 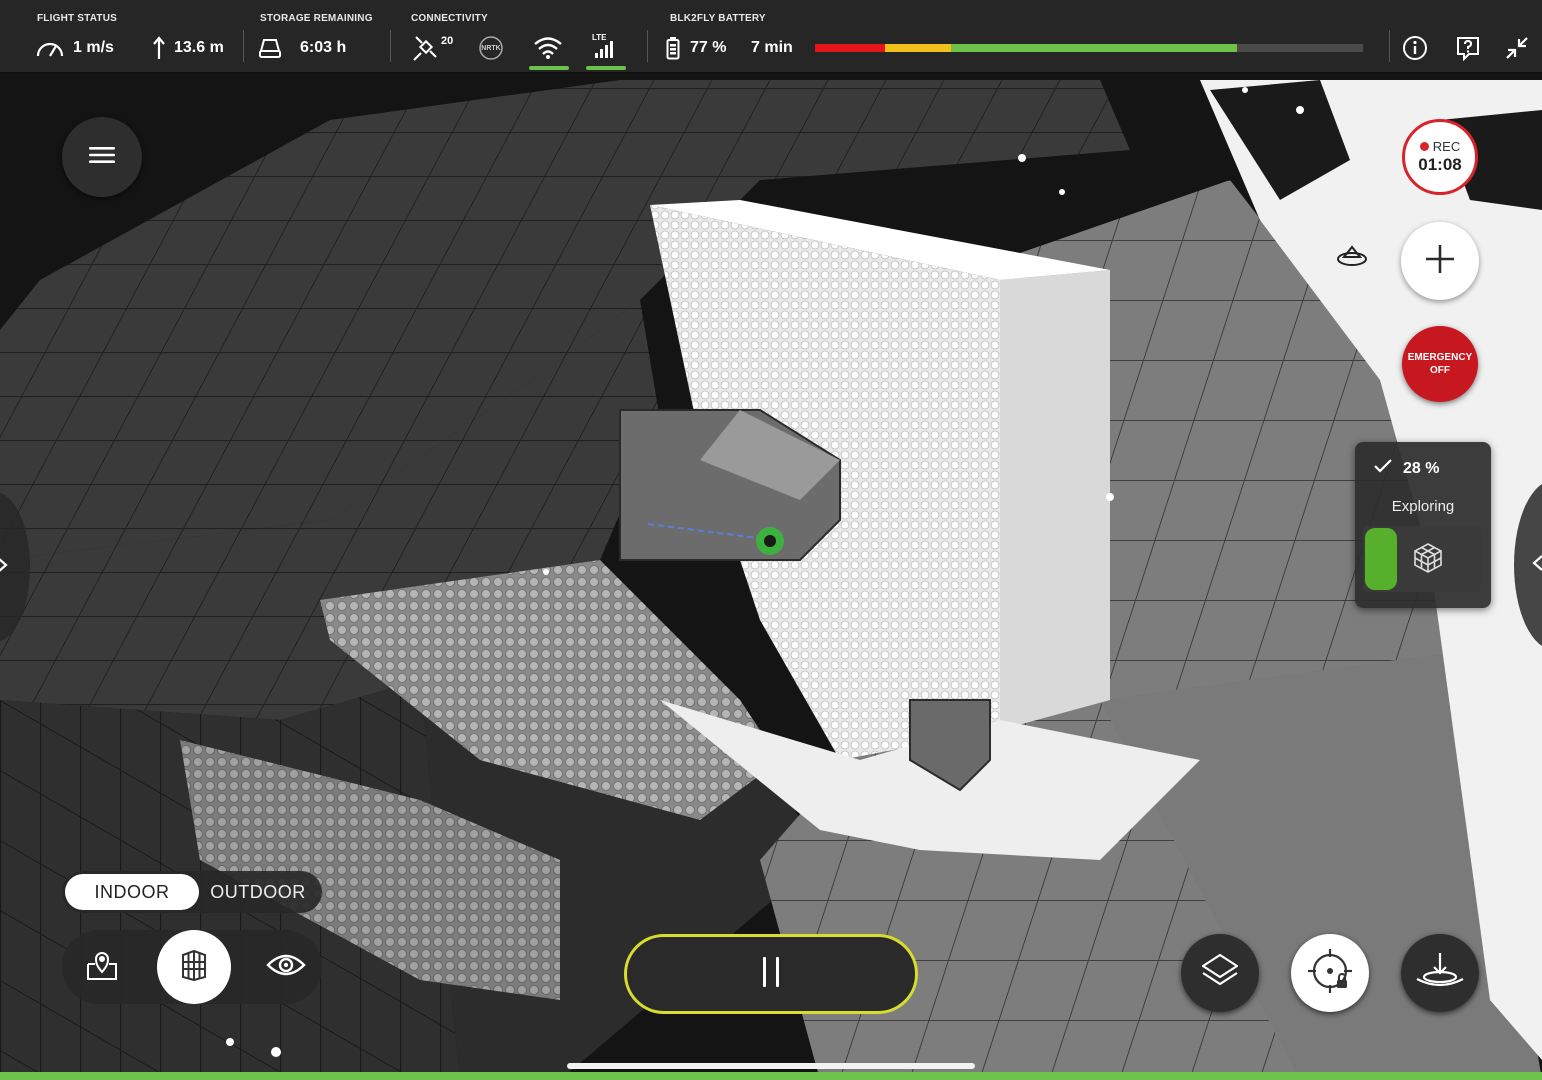 I want to click on recenter-lock-icon, so click(x=1330, y=973).